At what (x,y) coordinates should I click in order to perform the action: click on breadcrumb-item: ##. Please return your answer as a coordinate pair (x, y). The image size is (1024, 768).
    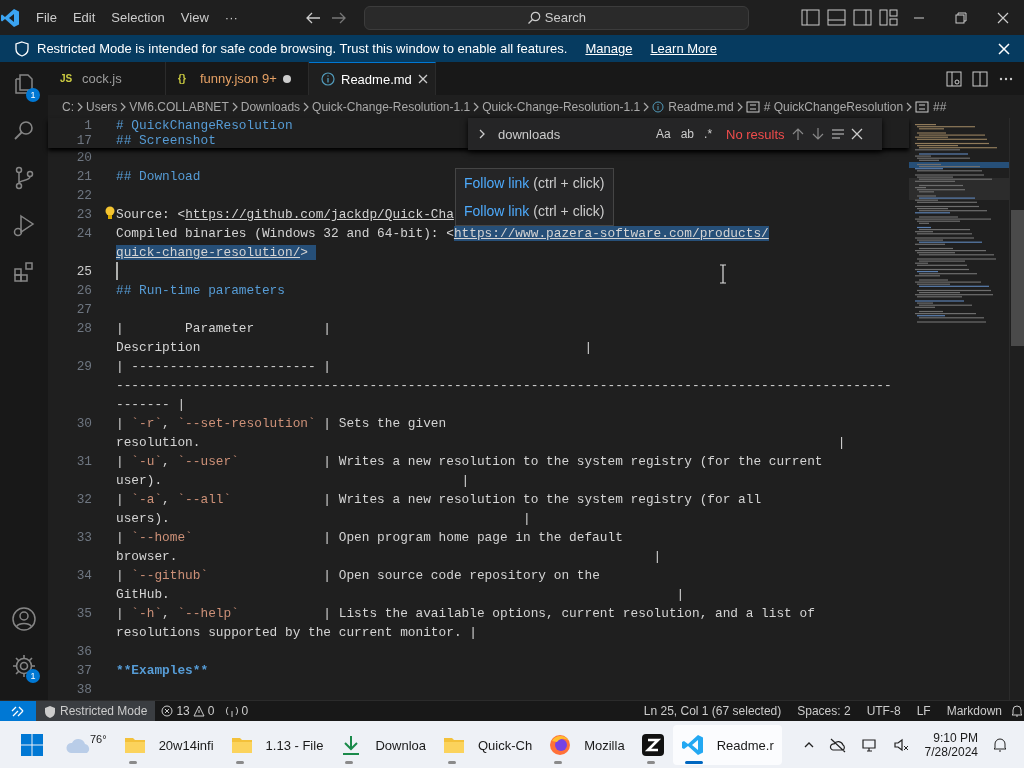
    Looking at the image, I should click on (931, 106).